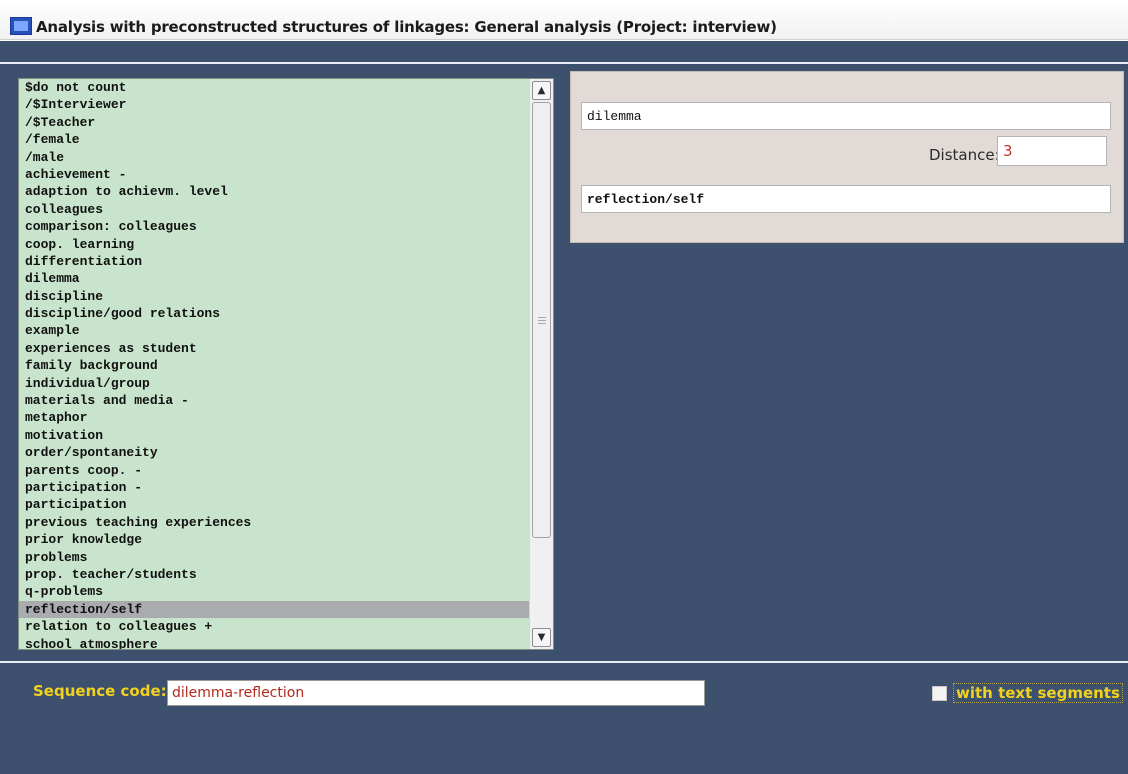 The height and width of the screenshot is (774, 1128). I want to click on code-list-item: family background, so click(274, 365).